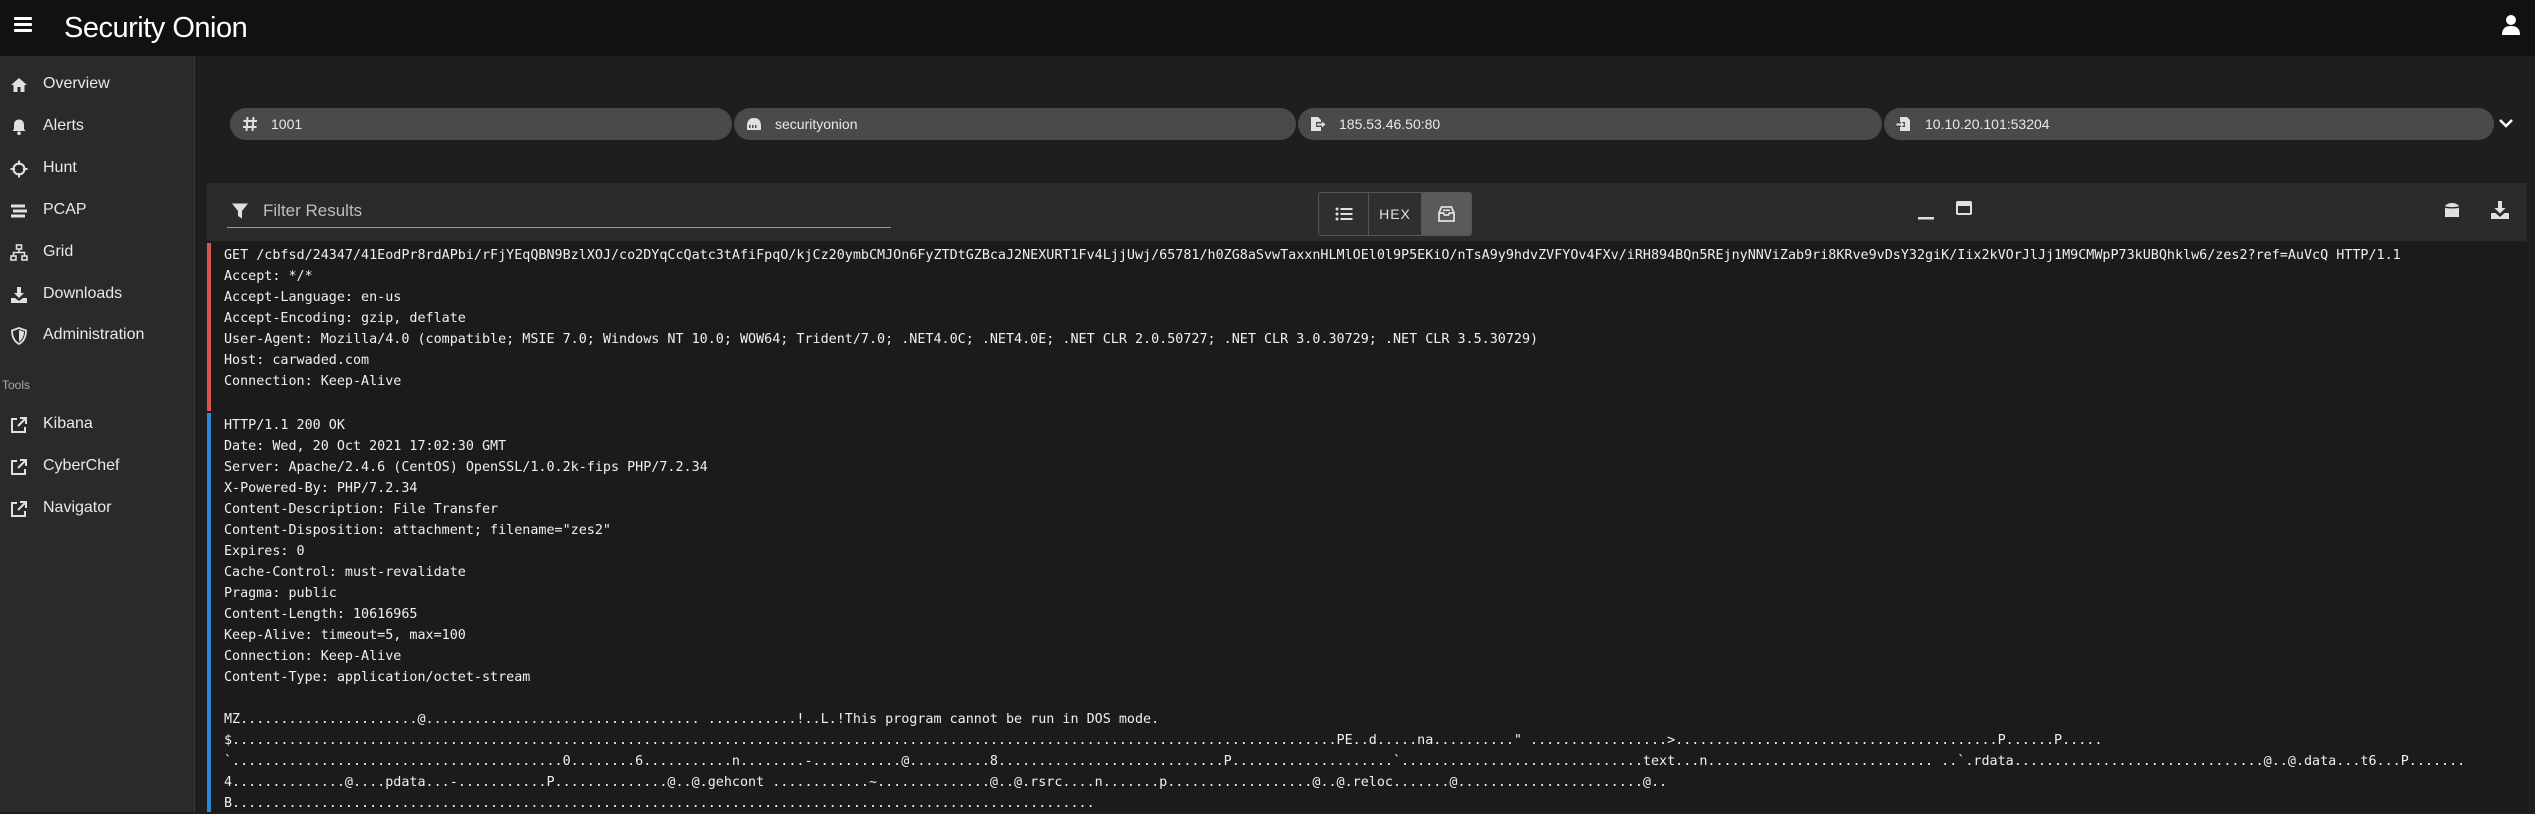 This screenshot has width=2535, height=814. Describe the element at coordinates (2511, 25) in the screenshot. I see `user-icon` at that location.